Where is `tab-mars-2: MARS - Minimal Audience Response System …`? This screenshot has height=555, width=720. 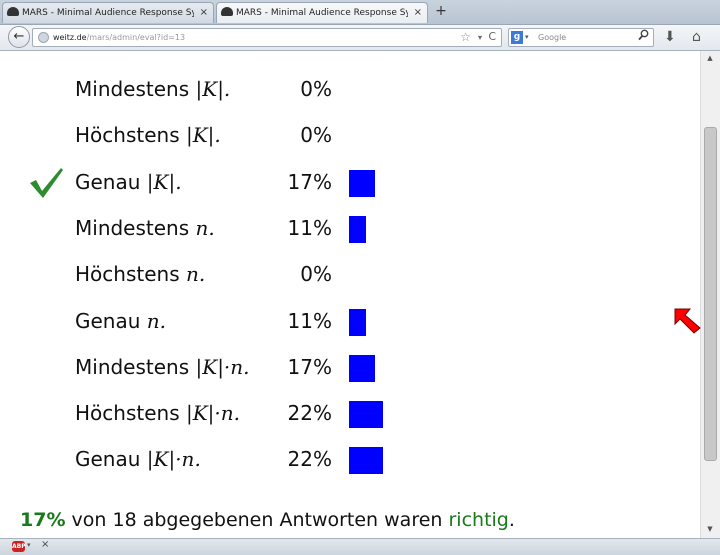
tab-mars-2: MARS - Minimal Audience Response System … is located at coordinates (322, 12).